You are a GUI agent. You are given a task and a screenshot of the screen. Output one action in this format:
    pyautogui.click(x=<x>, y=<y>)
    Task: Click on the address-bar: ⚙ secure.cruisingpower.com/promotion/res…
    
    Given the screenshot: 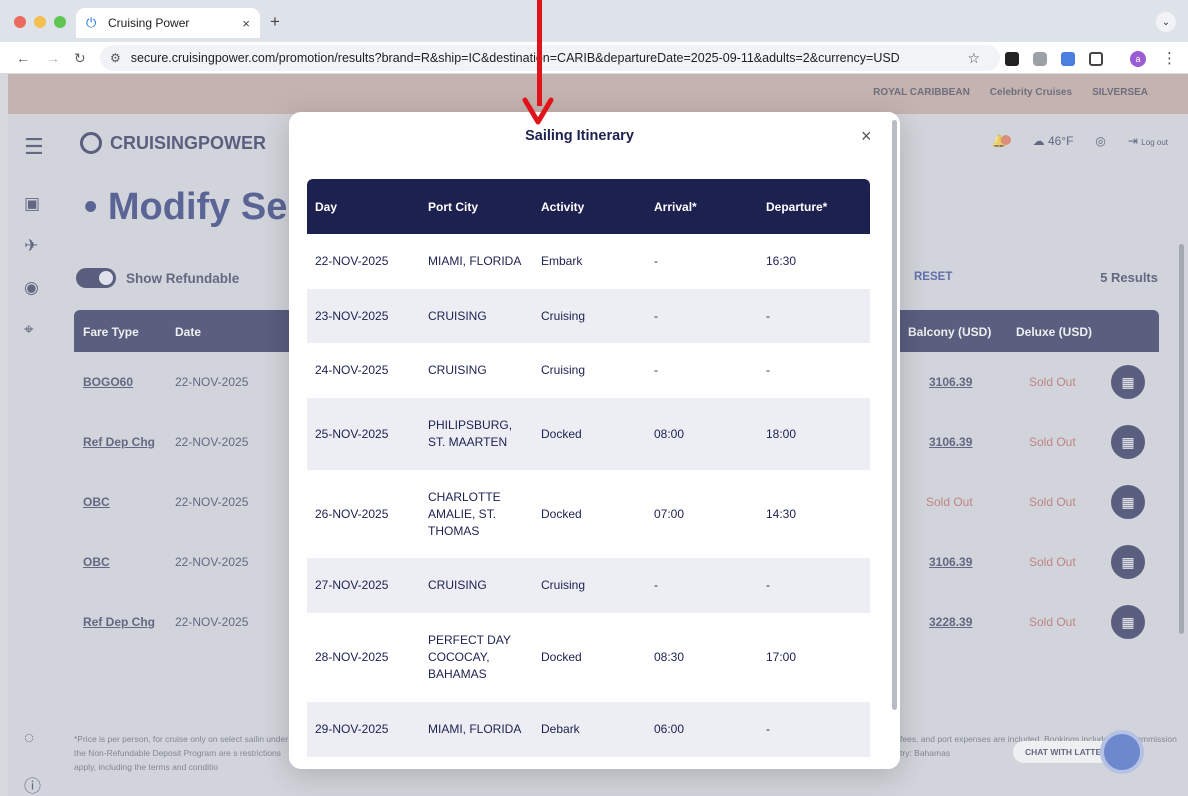 What is the action you would take?
    pyautogui.click(x=550, y=58)
    